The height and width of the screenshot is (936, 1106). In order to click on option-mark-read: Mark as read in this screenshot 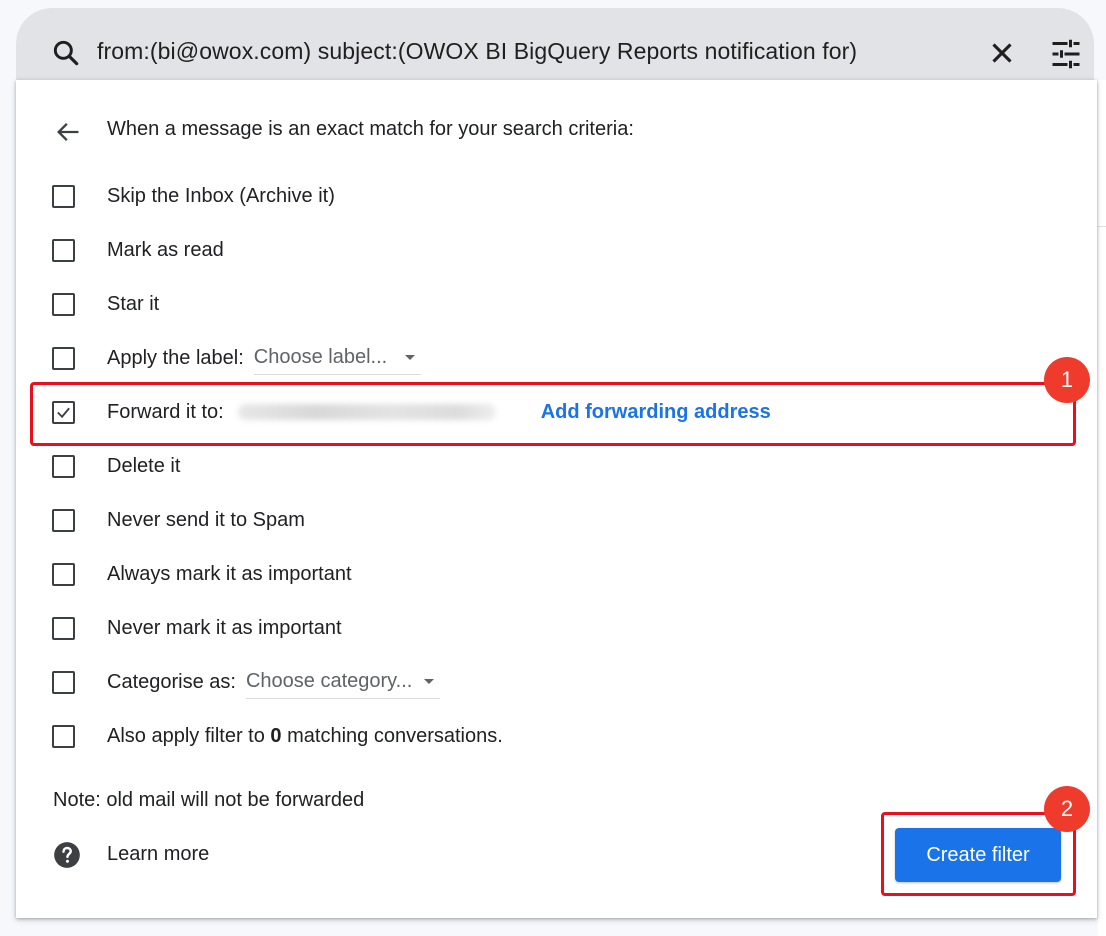, I will do `click(138, 250)`.